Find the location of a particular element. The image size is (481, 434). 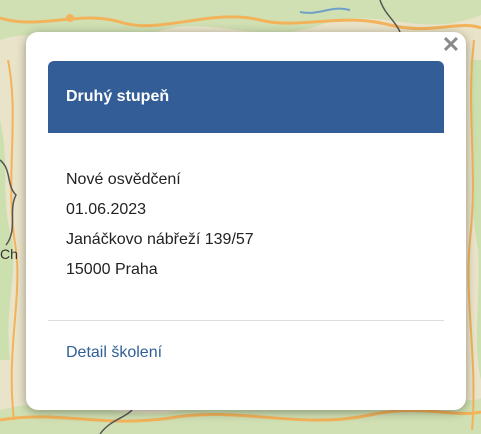

close-icon: ✕ is located at coordinates (451, 45).